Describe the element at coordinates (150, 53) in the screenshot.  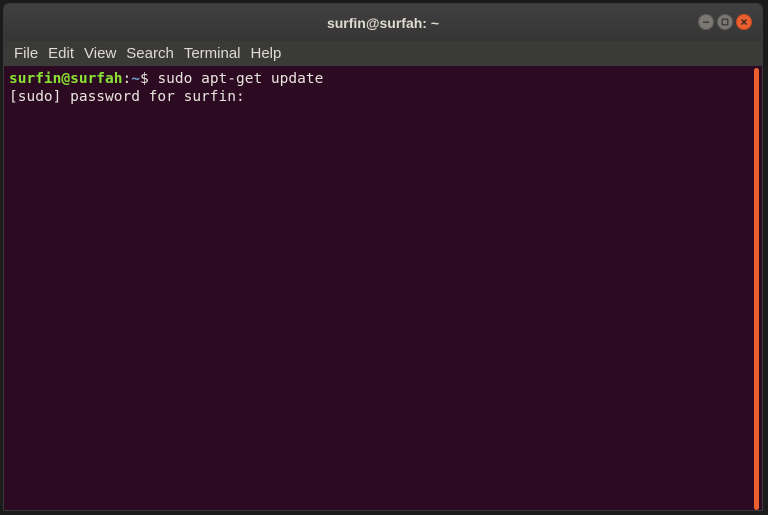
I see `menu-search: Search` at that location.